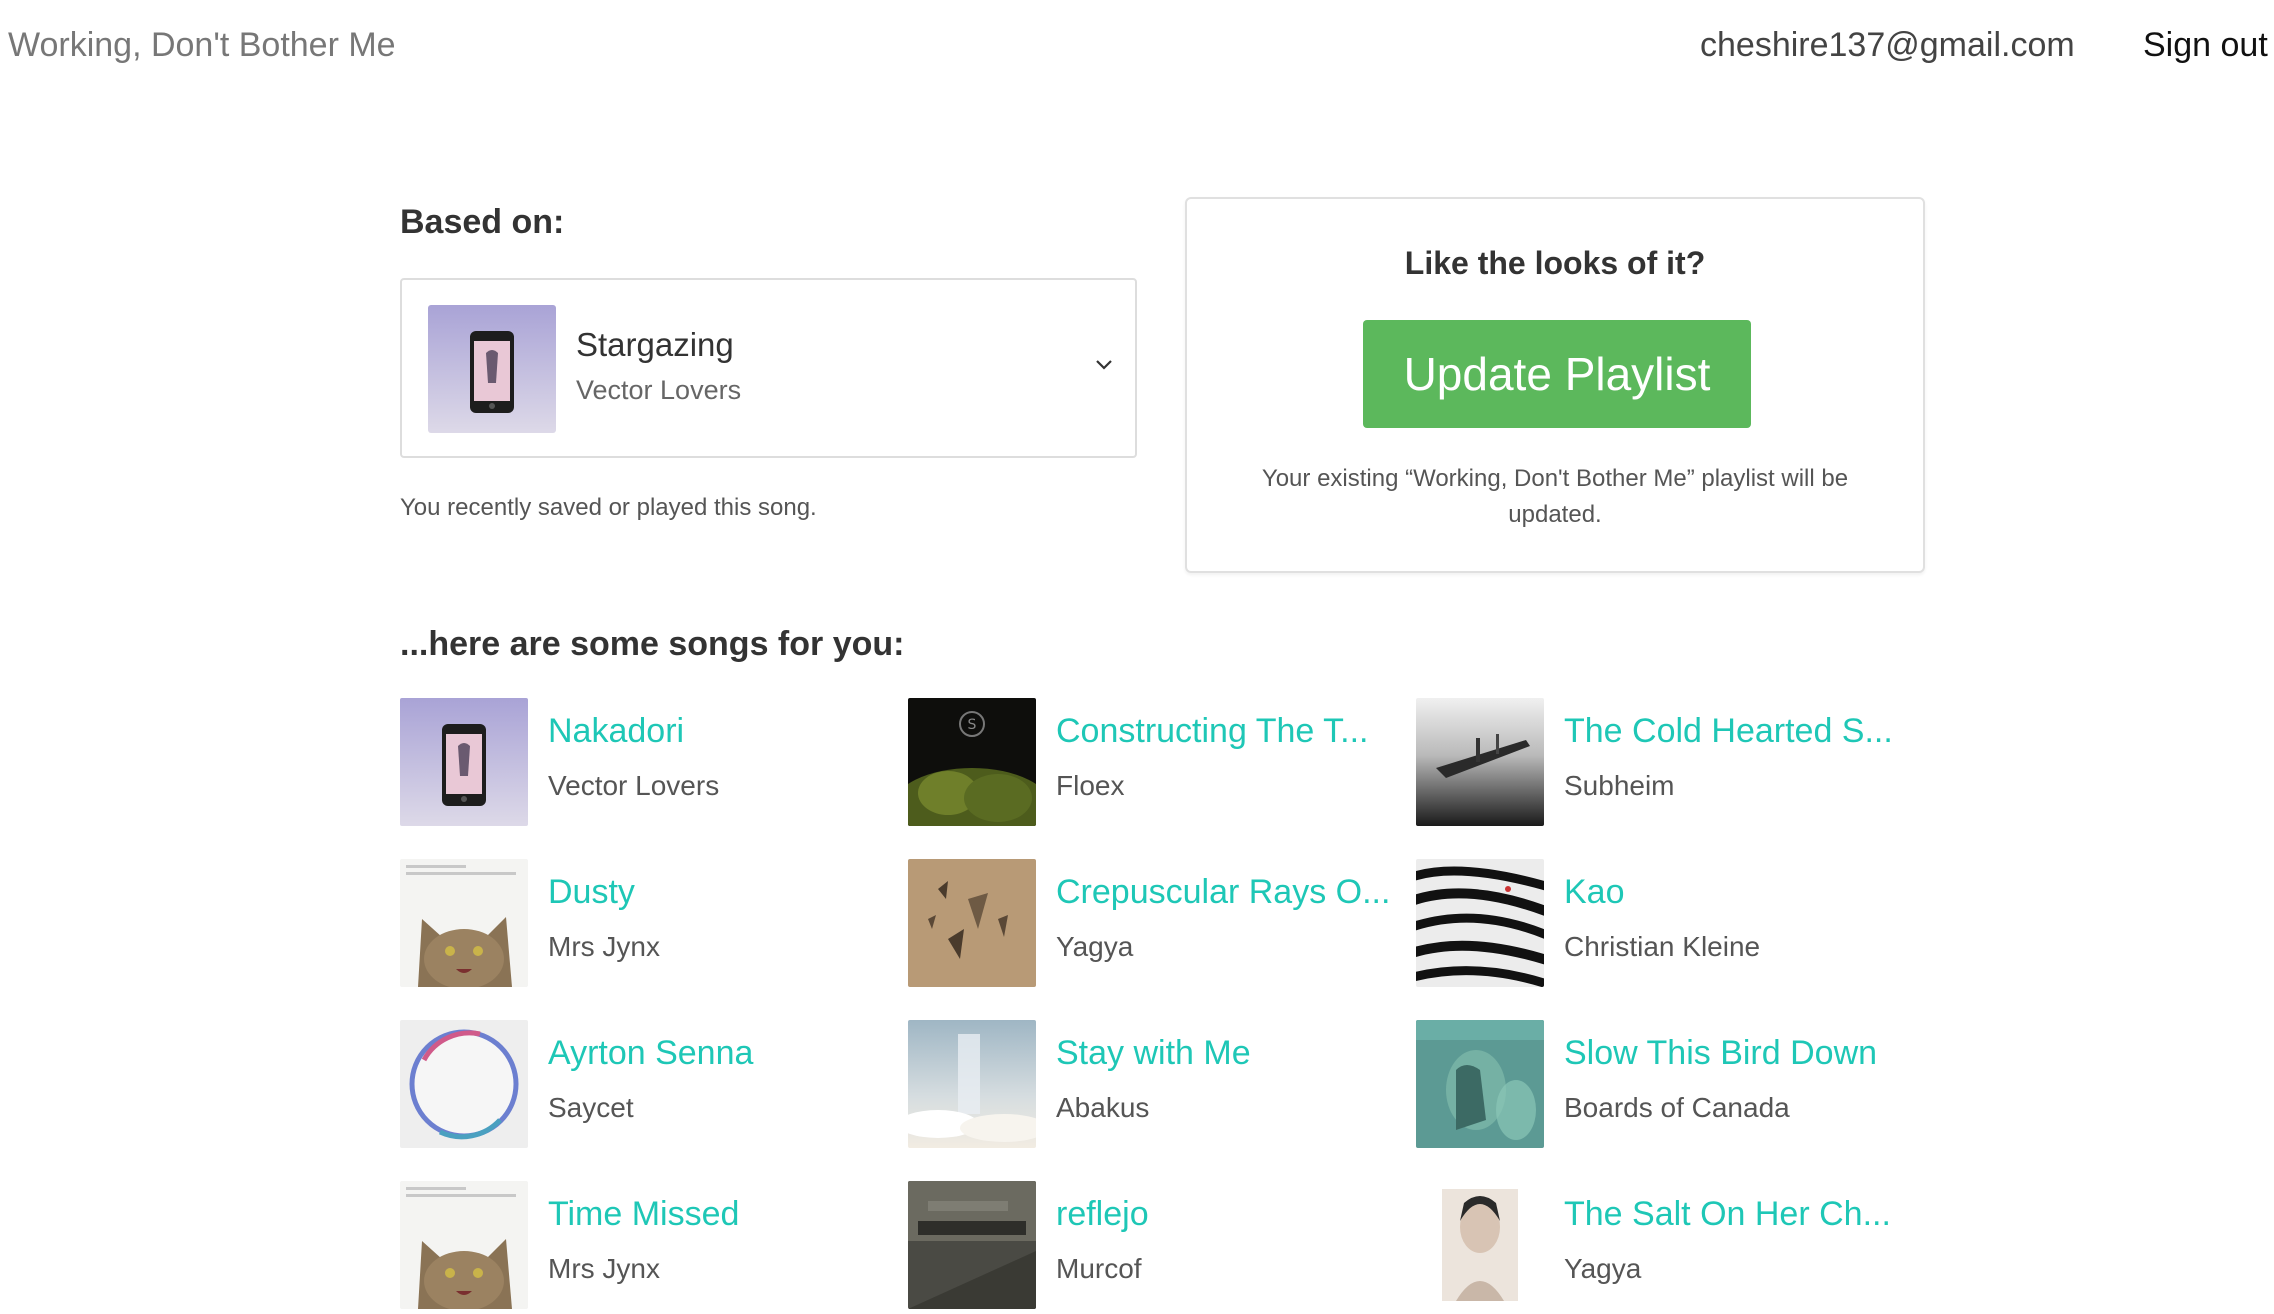  What do you see at coordinates (202, 45) in the screenshot?
I see `app-title: Working, Don't Bother Me` at bounding box center [202, 45].